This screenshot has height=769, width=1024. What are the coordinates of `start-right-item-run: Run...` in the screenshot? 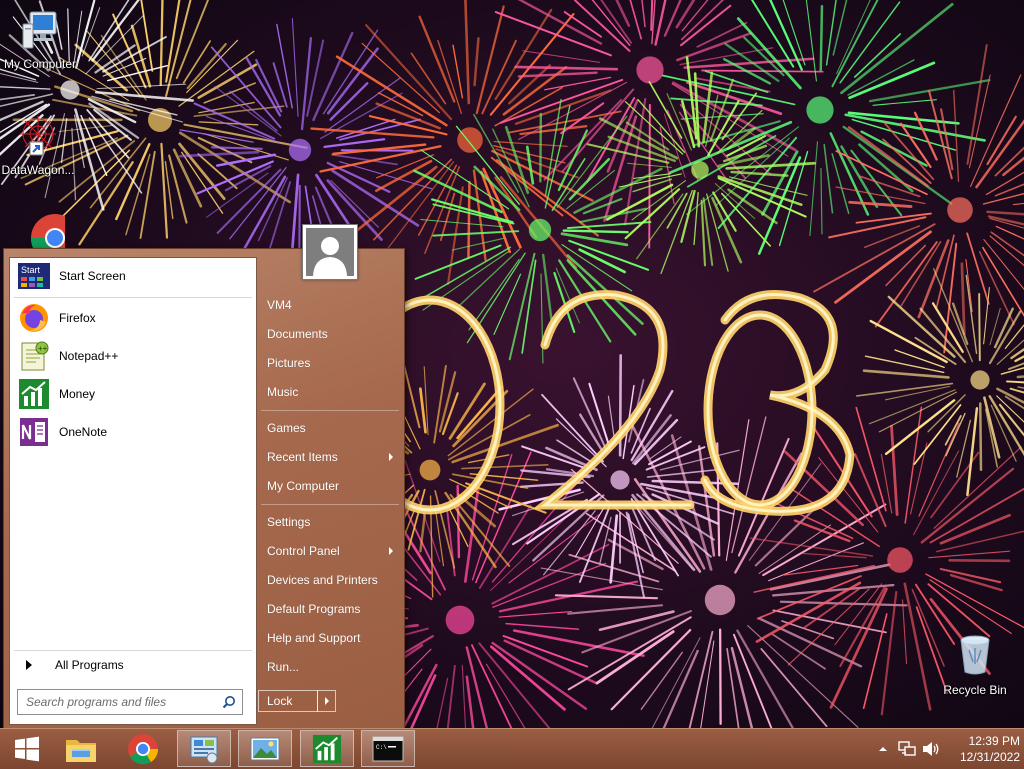 It's located at (331, 667).